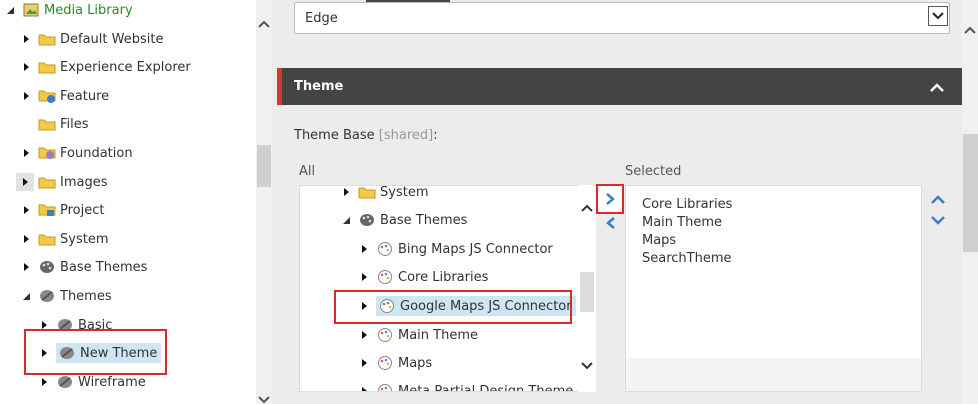  What do you see at coordinates (264, 202) in the screenshot?
I see `tree-scrollbar` at bounding box center [264, 202].